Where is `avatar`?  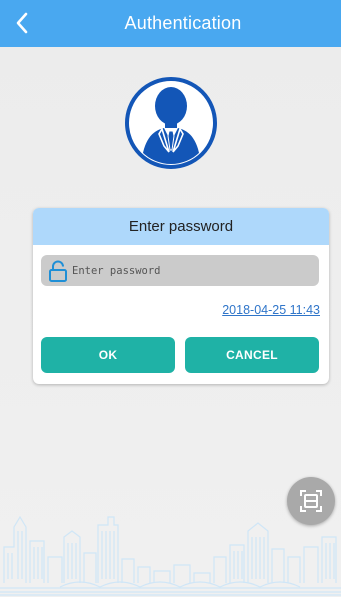
avatar is located at coordinates (171, 123).